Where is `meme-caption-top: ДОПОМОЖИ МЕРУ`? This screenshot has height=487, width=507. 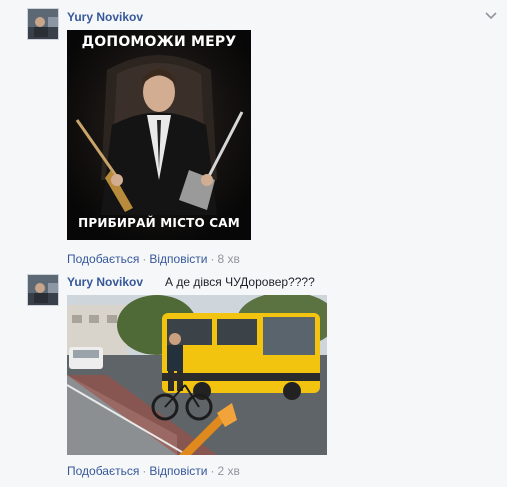
meme-caption-top: ДОПОМОЖИ МЕРУ is located at coordinates (159, 42).